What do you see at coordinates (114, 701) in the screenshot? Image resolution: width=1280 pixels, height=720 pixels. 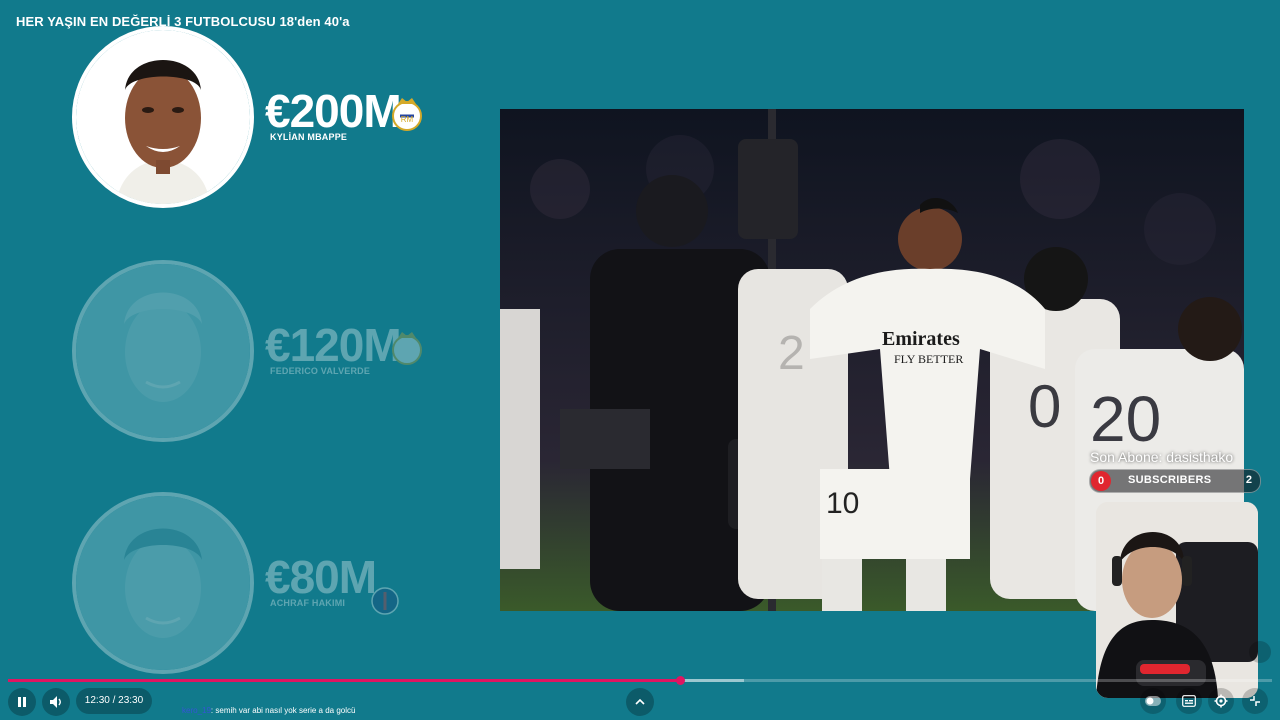 I see `time-display: 12:30 / 23:30` at bounding box center [114, 701].